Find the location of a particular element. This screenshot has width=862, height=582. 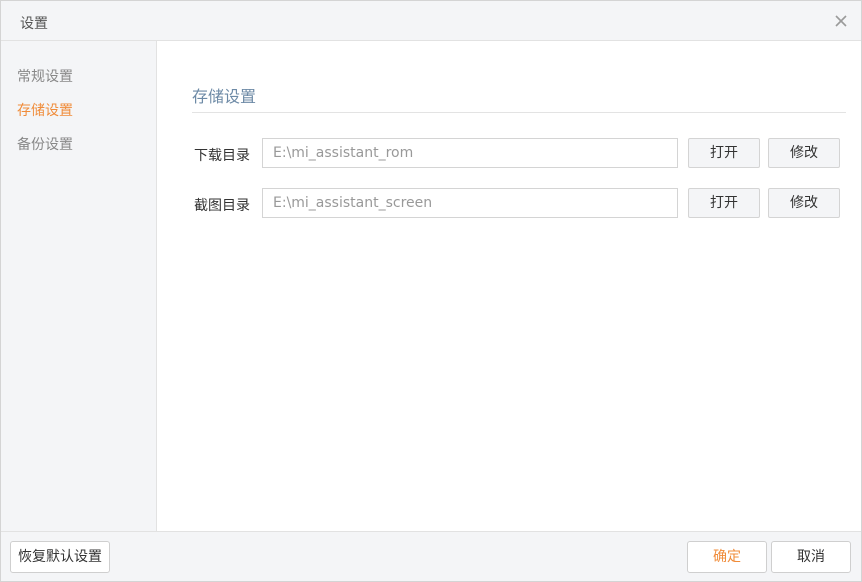

screenshot-dir-label: 截图目录 is located at coordinates (222, 206).